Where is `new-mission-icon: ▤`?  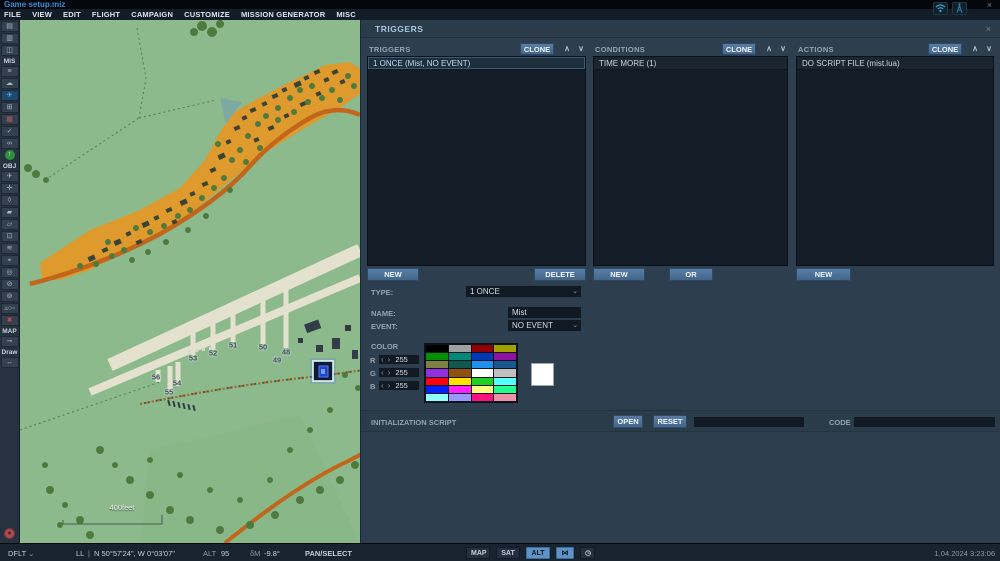
new-mission-icon: ▤ is located at coordinates (9, 26).